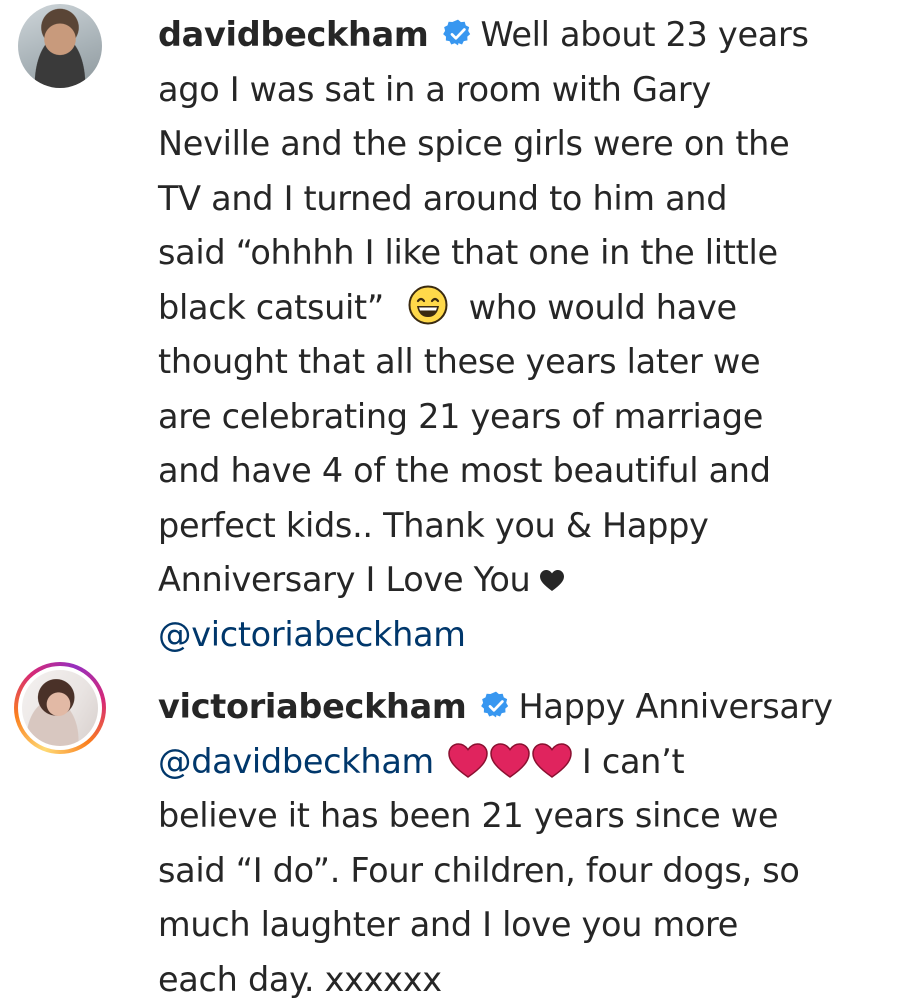  Describe the element at coordinates (525, 90) in the screenshot. I see `comment-line: ago I was sat in a room with Gary` at that location.